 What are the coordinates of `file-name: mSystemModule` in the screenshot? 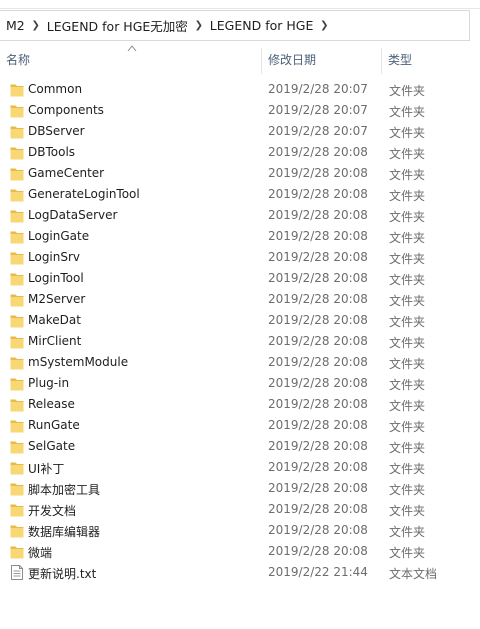 It's located at (78, 362).